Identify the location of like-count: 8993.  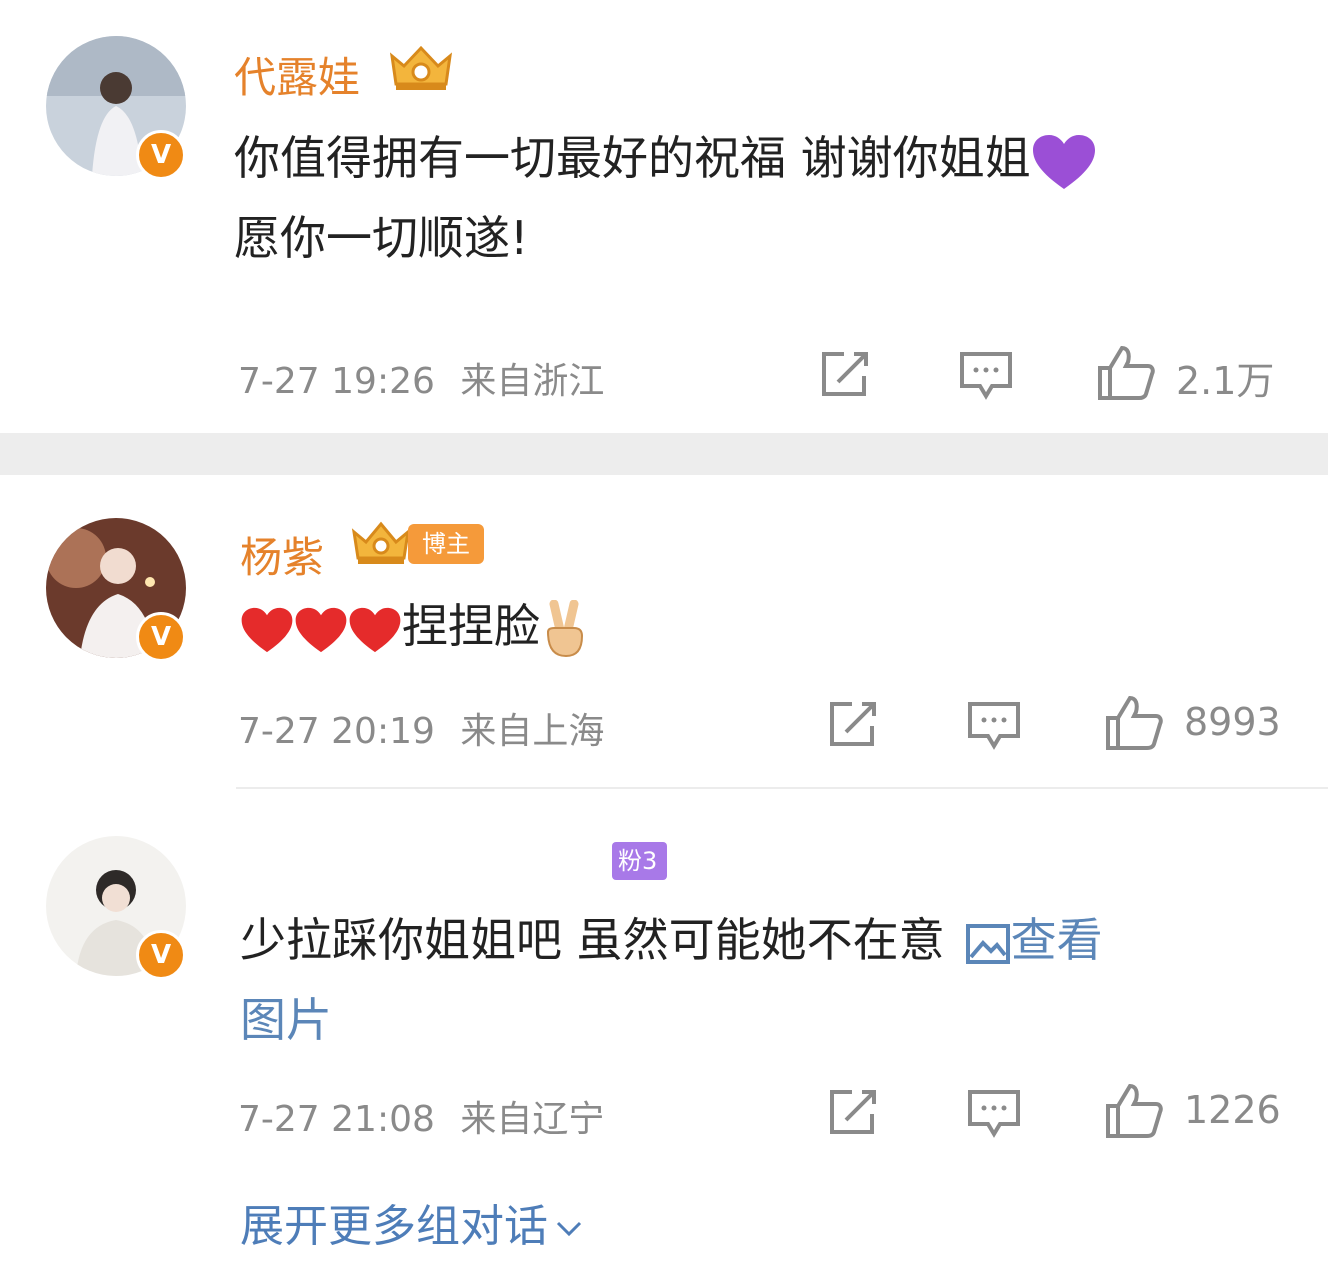
(1232, 722).